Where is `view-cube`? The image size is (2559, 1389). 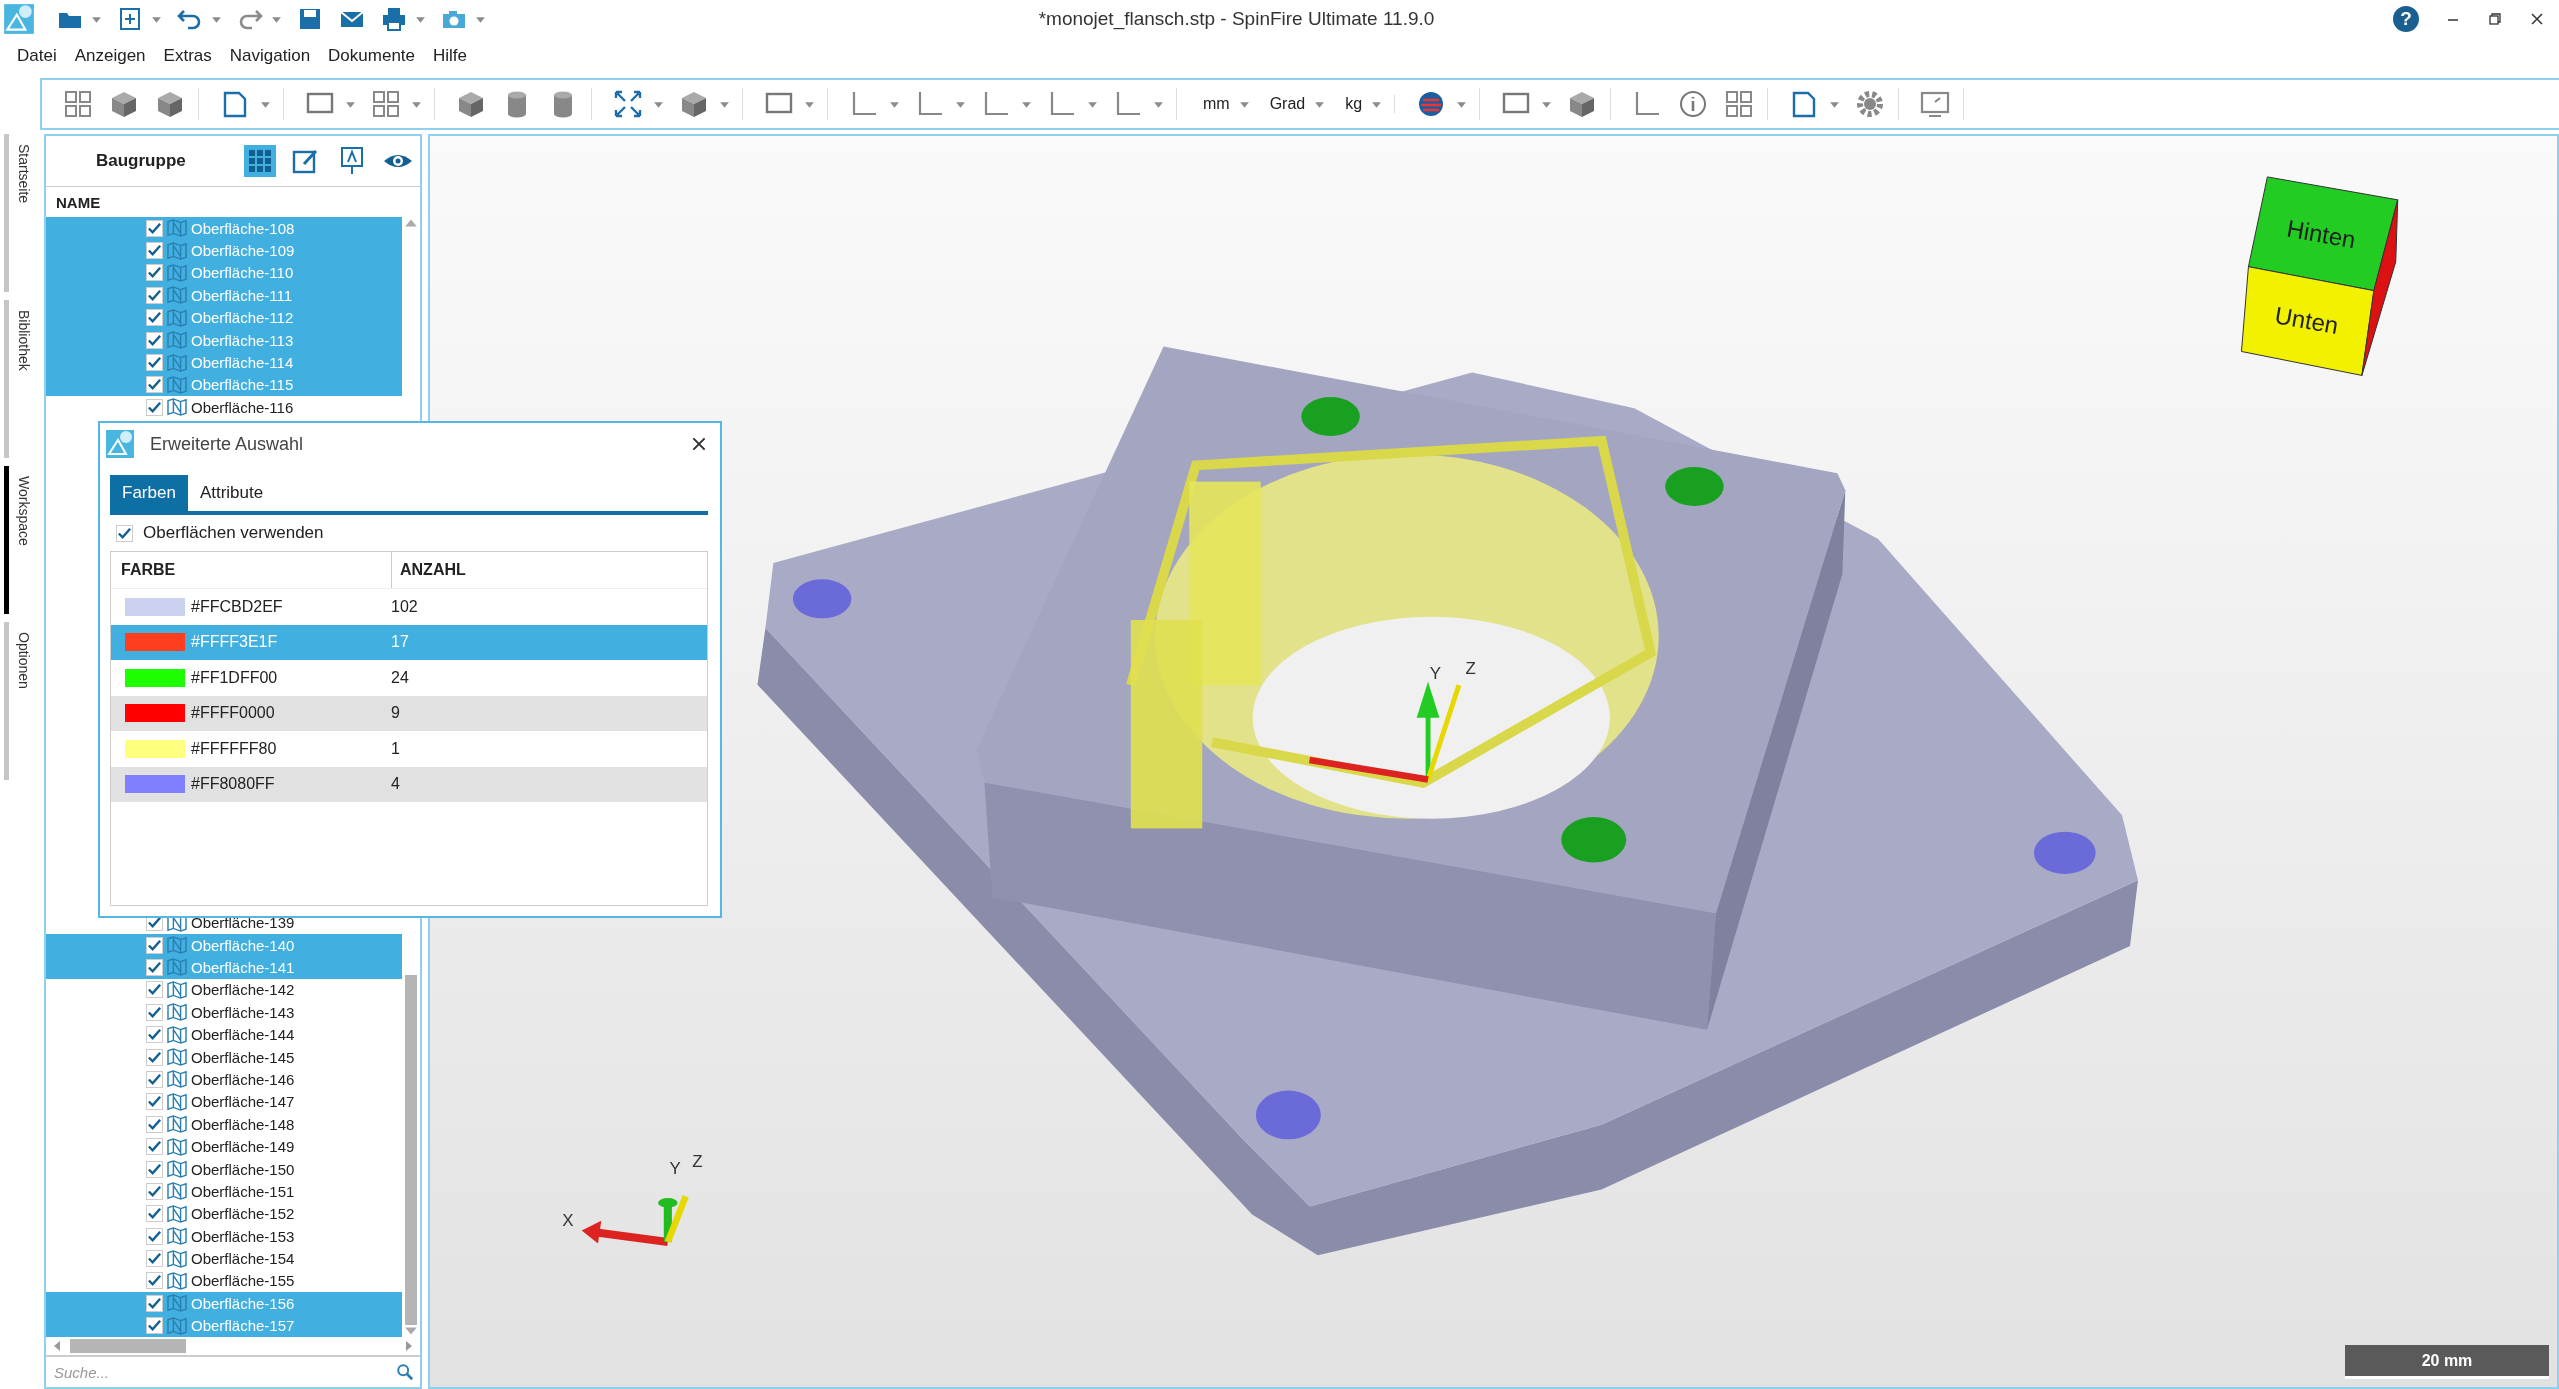
view-cube is located at coordinates (2320, 276).